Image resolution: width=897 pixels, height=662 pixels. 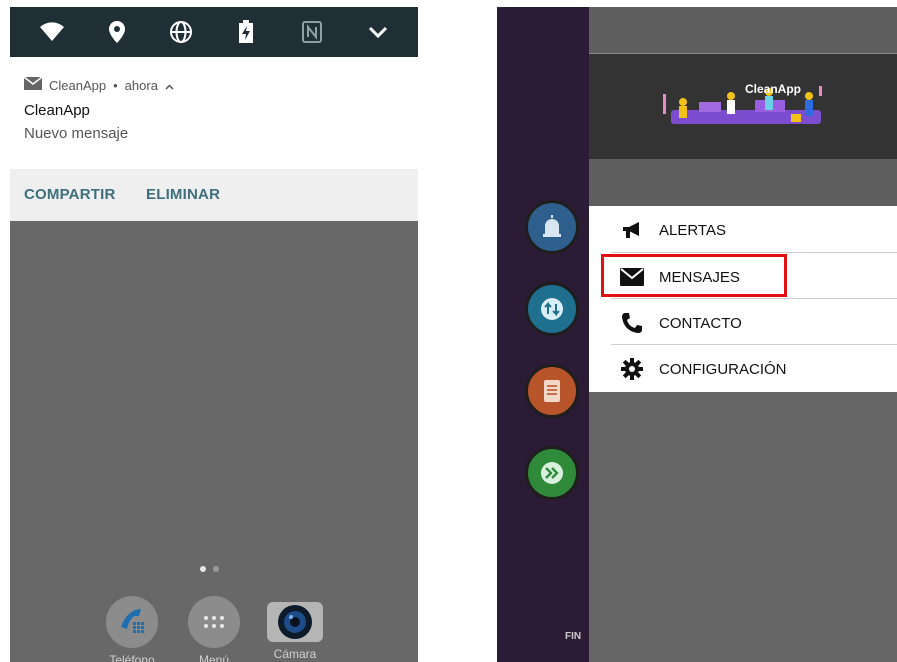 What do you see at coordinates (692, 230) in the screenshot?
I see `menu-item-label: ALERTAS` at bounding box center [692, 230].